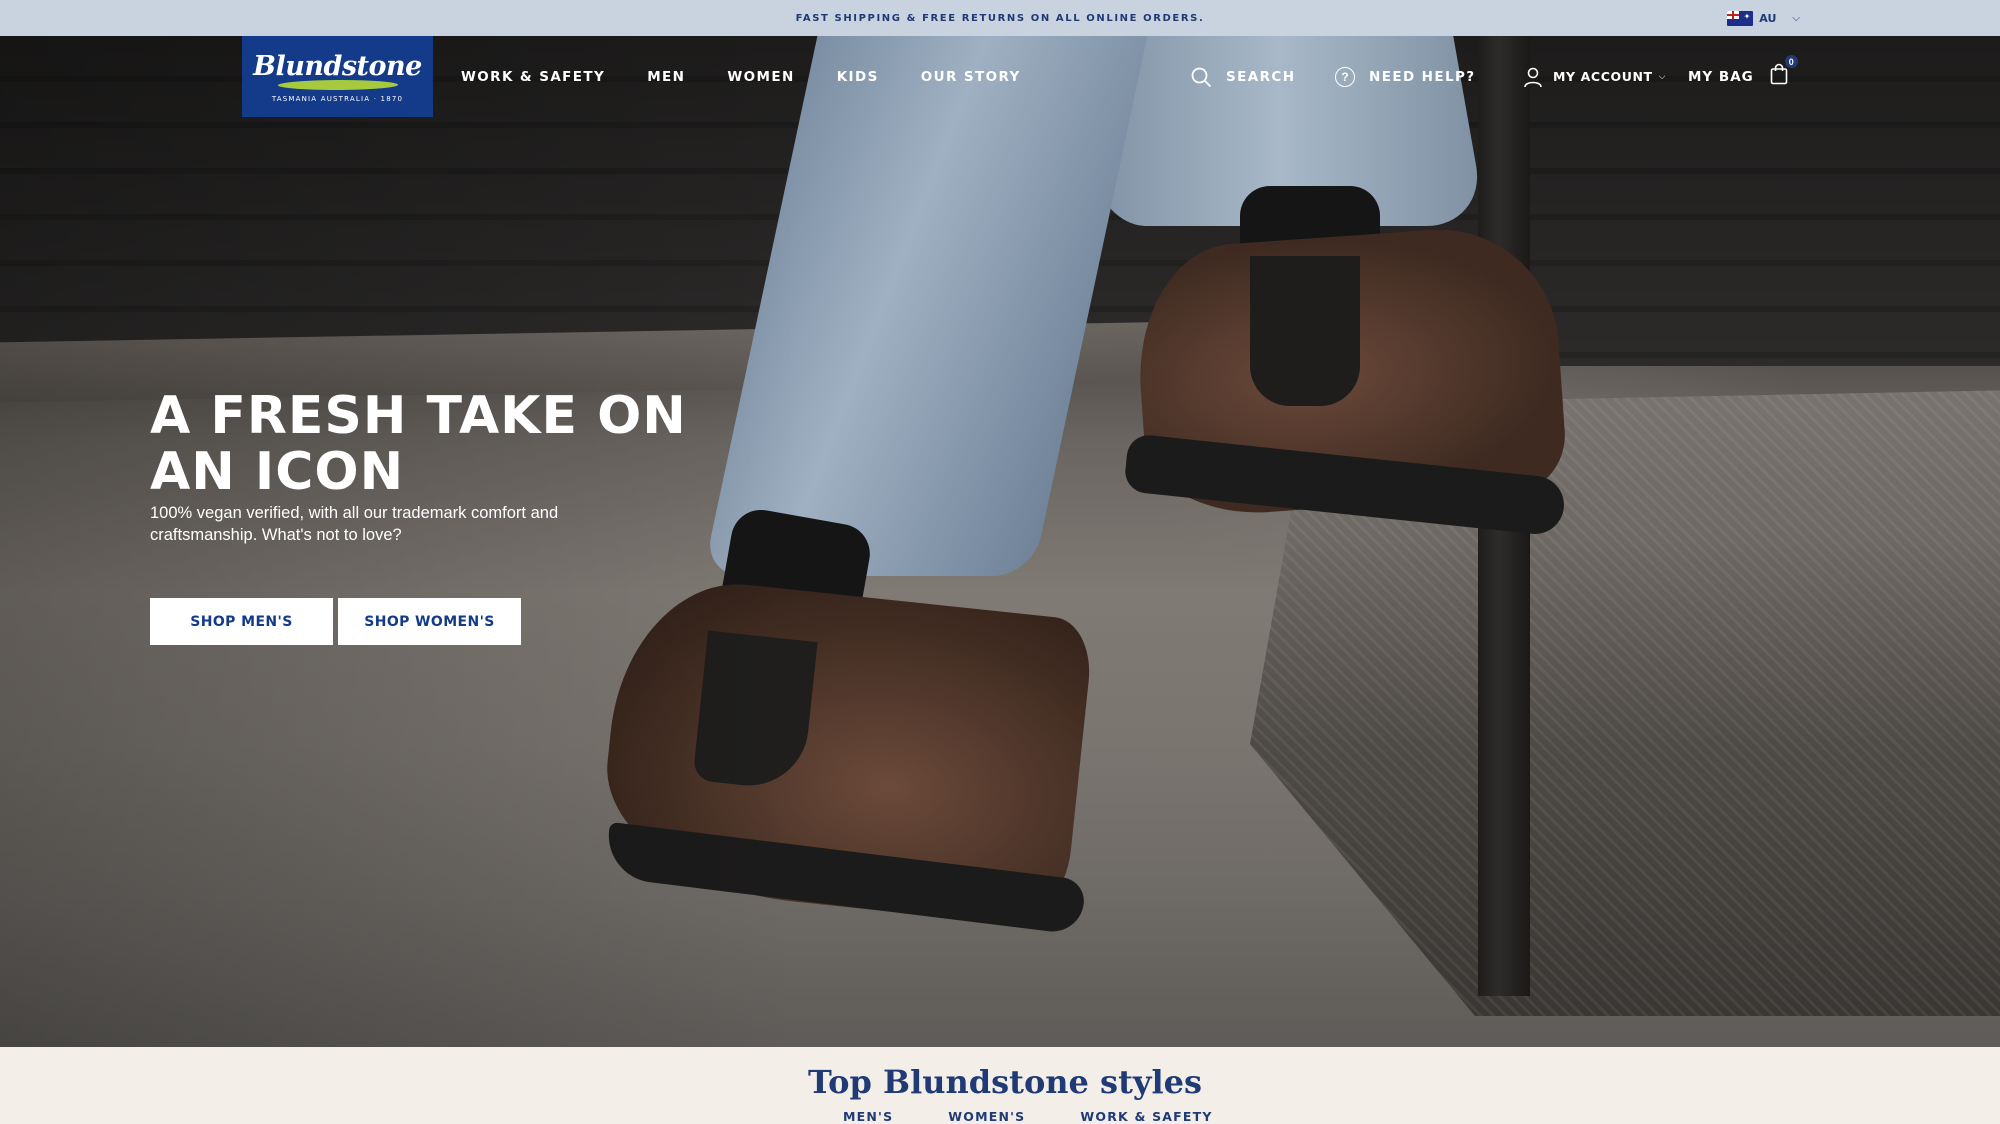  I want to click on bag-icon: 0, so click(1784, 72).